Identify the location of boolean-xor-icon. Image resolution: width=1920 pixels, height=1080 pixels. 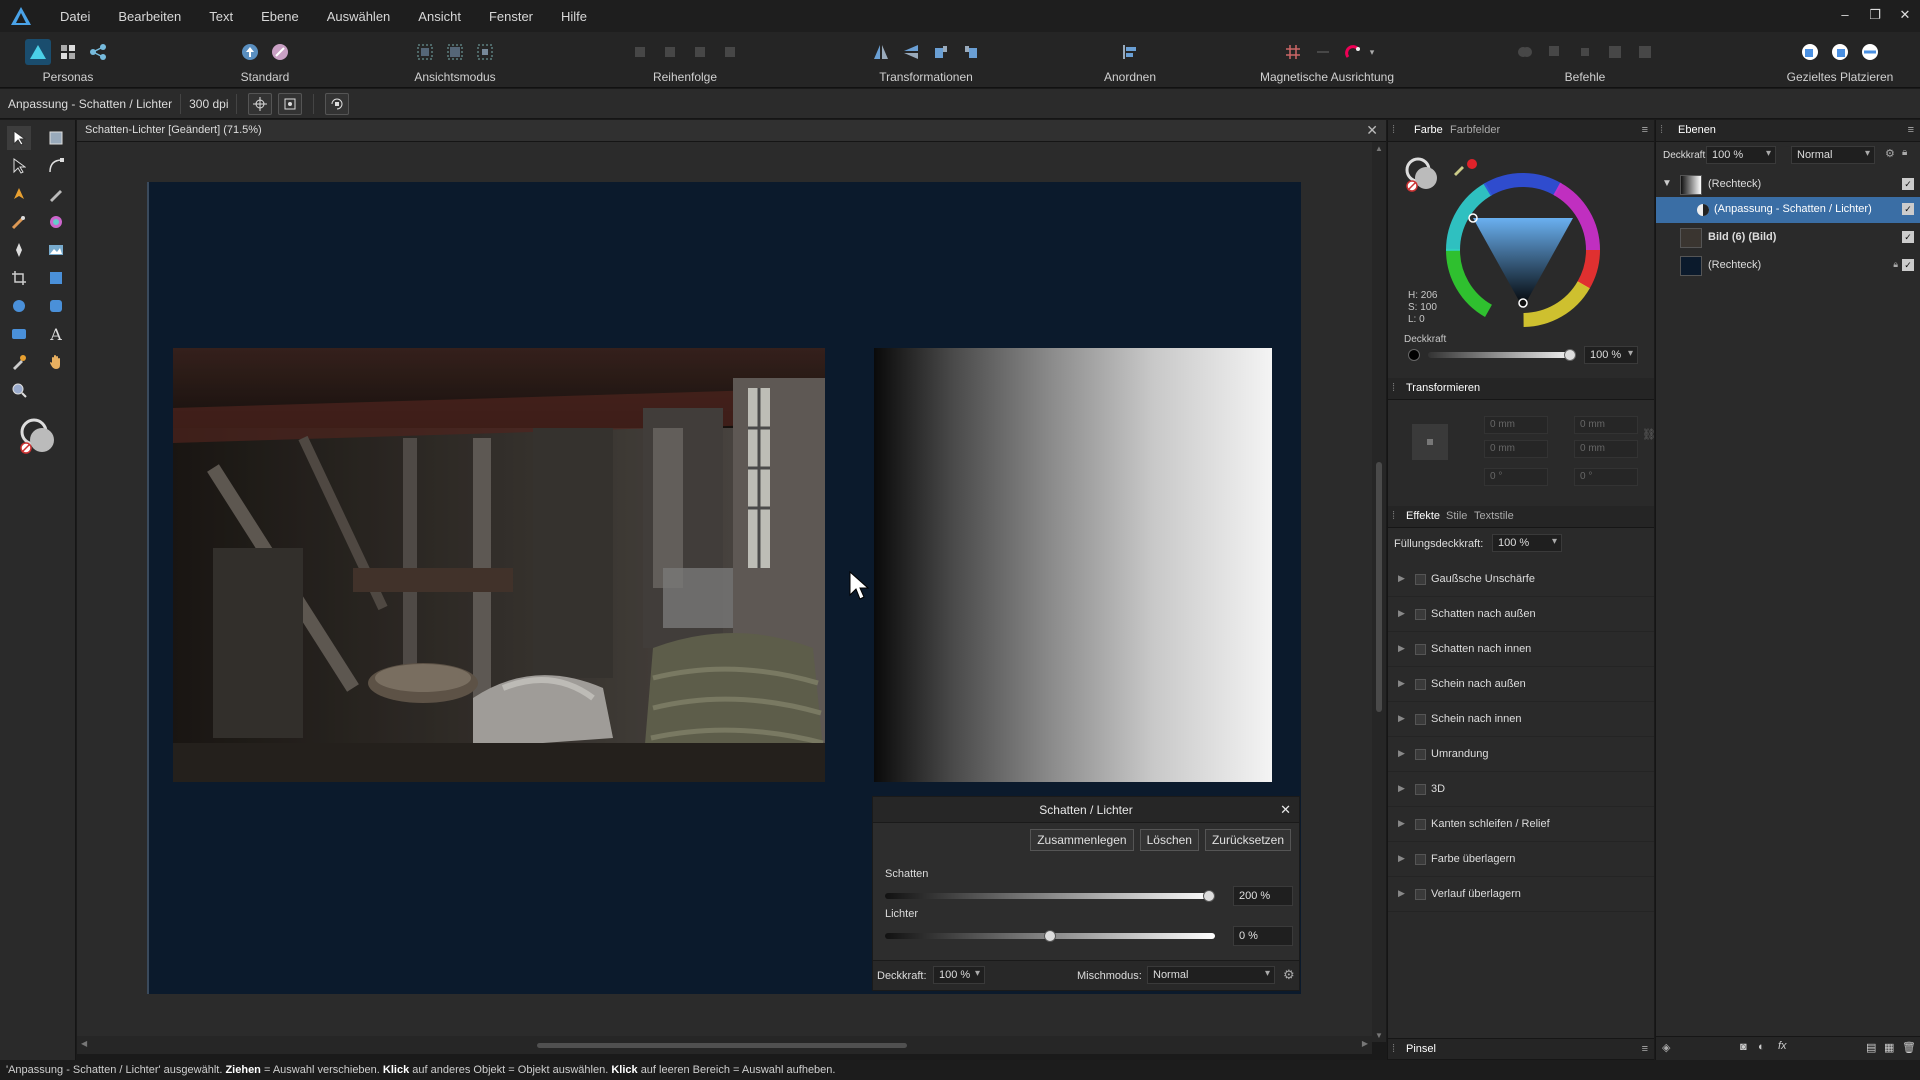
(1615, 52).